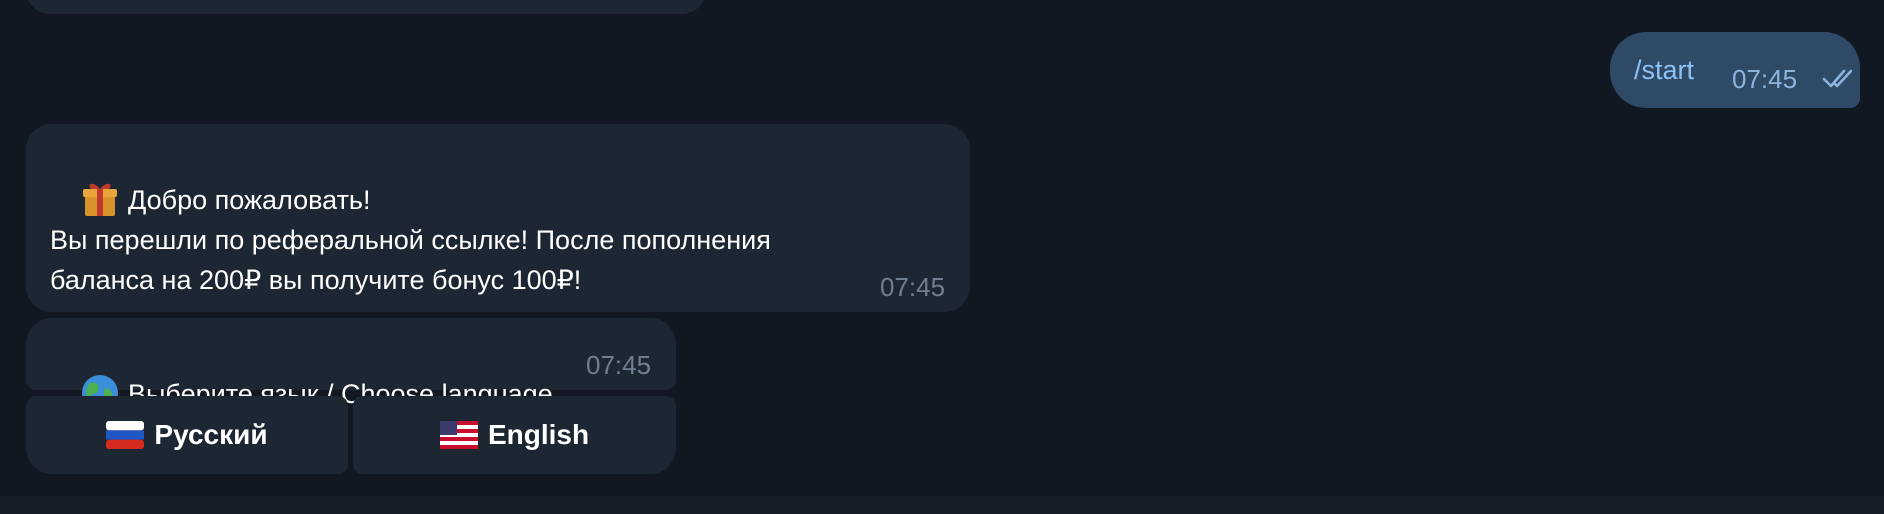  What do you see at coordinates (458, 435) in the screenshot?
I see `usa-flag-icon` at bounding box center [458, 435].